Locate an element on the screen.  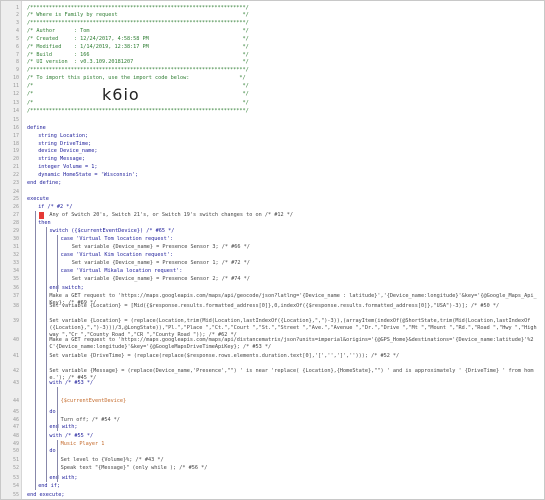
code-line: case 'Virtual Tom location request': is located at coordinates (117, 239).